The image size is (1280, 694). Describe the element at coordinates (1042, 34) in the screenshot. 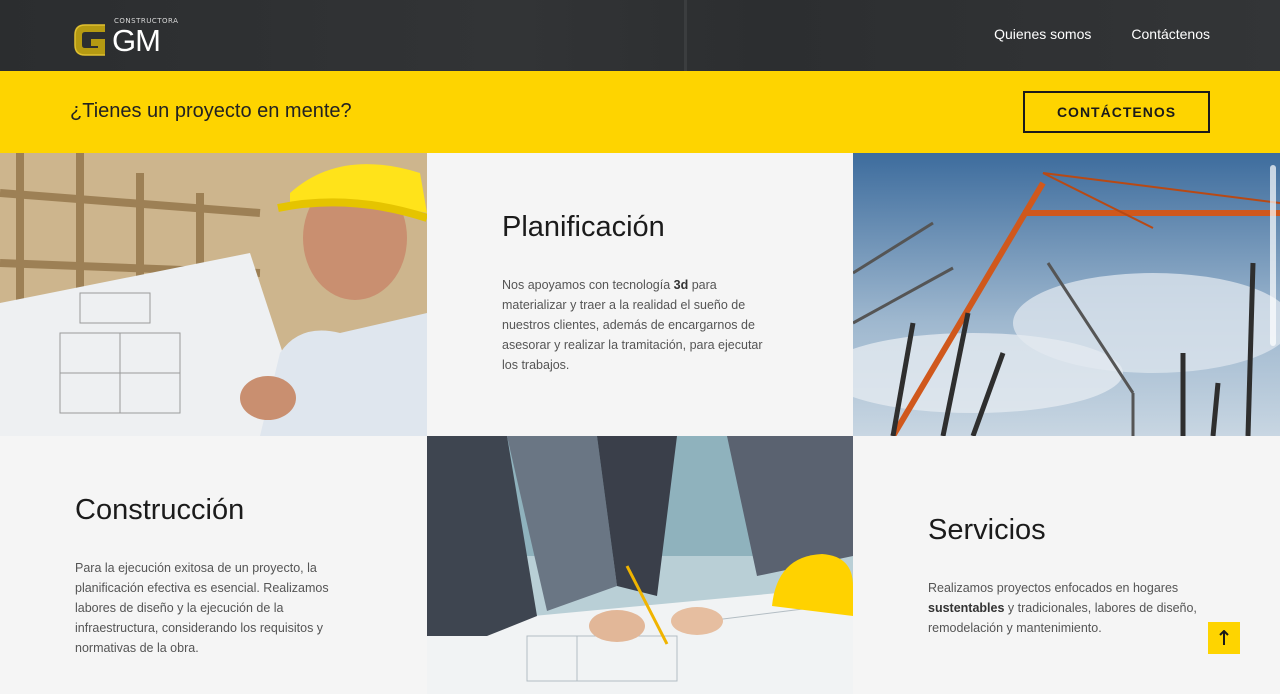

I see `nav-about: Quienes somos` at that location.